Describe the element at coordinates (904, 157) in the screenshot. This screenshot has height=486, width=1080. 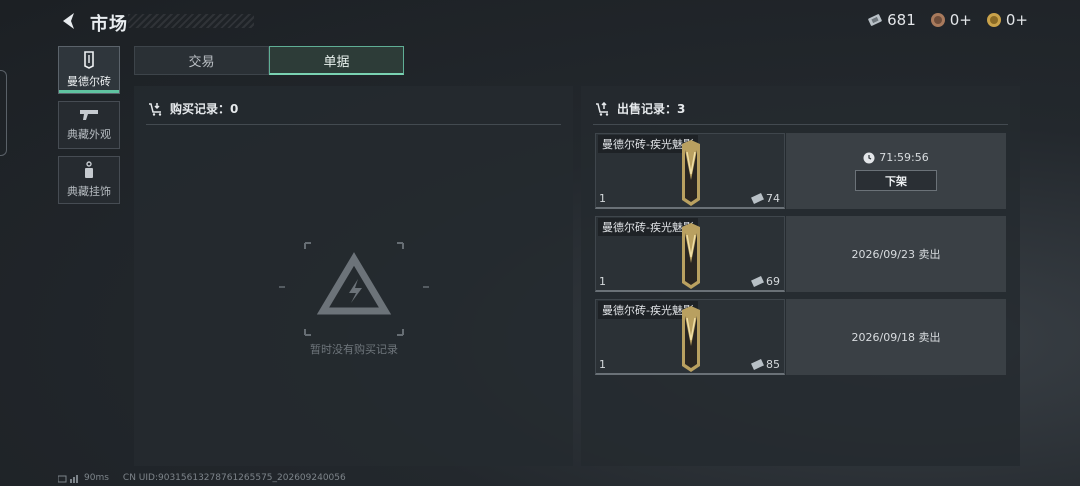
I see `countdown-value: 71:59:56` at that location.